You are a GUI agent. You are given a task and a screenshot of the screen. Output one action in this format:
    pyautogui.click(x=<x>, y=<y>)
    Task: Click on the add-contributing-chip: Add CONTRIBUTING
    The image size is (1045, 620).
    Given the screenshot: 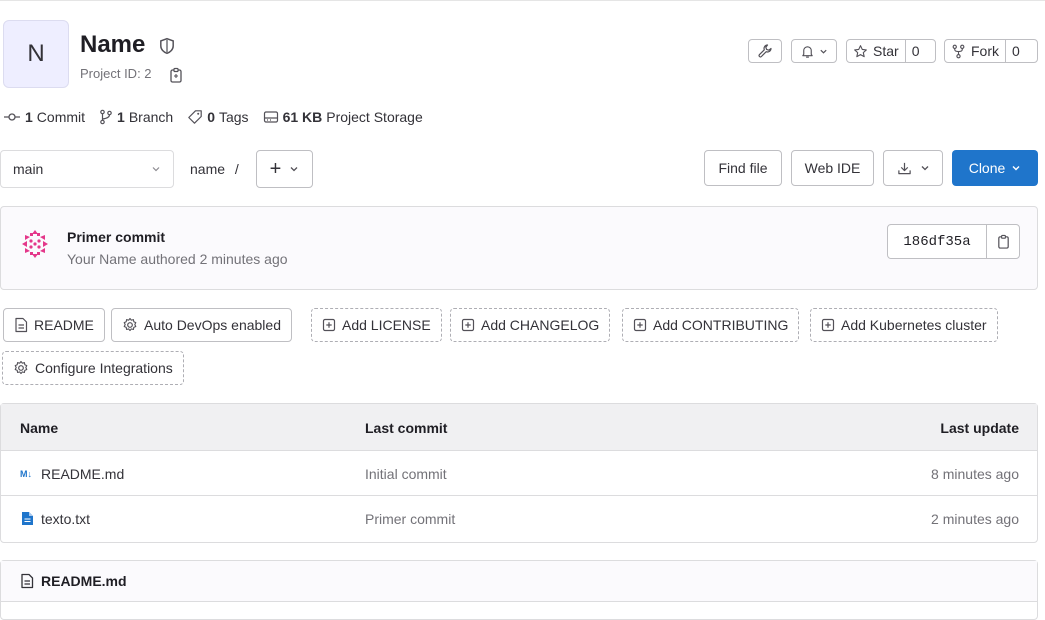 What is the action you would take?
    pyautogui.click(x=711, y=325)
    